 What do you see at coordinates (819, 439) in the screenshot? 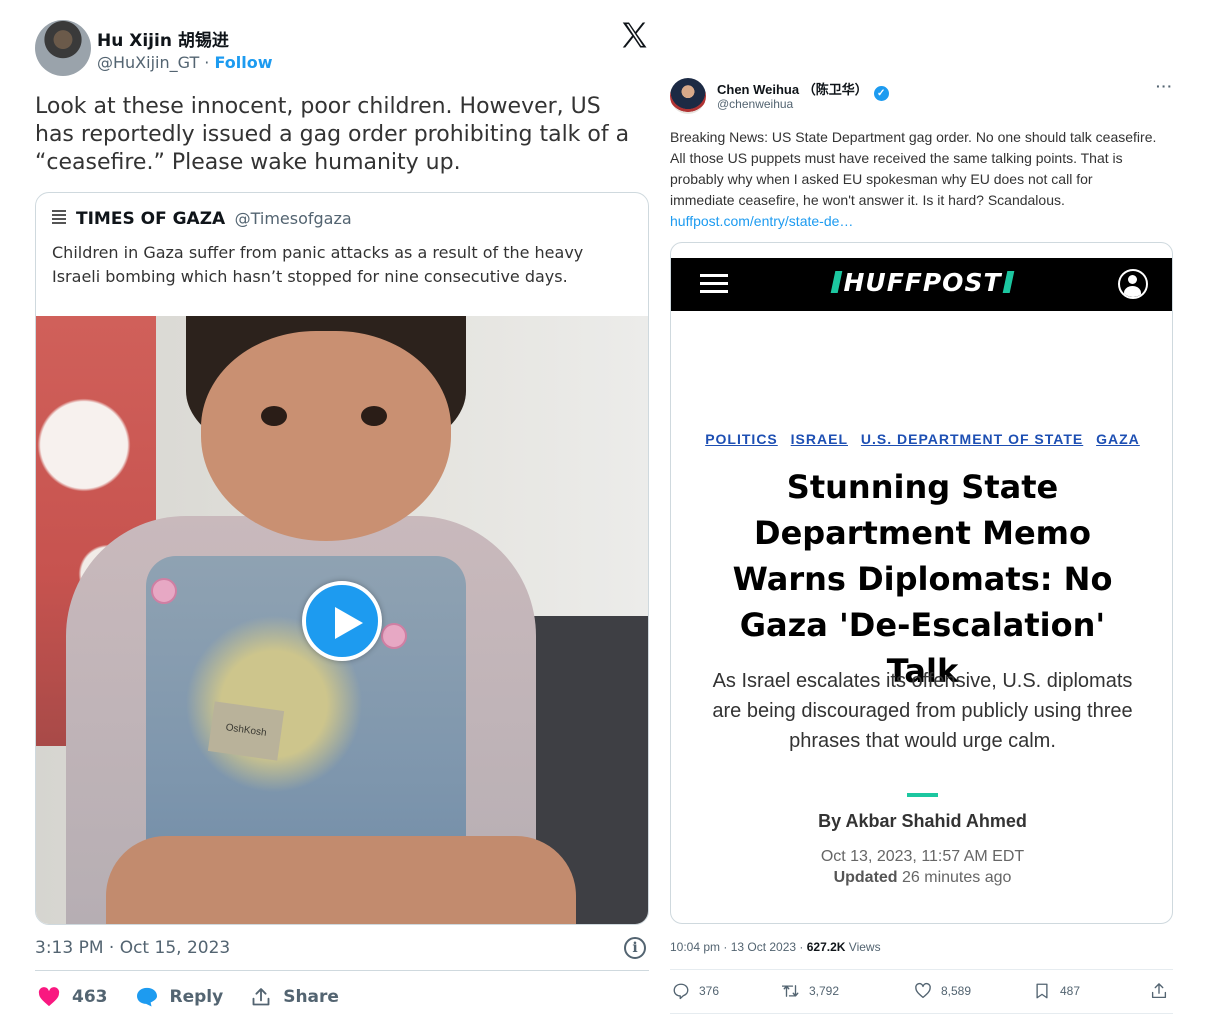
I see `tag-israel: ISRAEL` at bounding box center [819, 439].